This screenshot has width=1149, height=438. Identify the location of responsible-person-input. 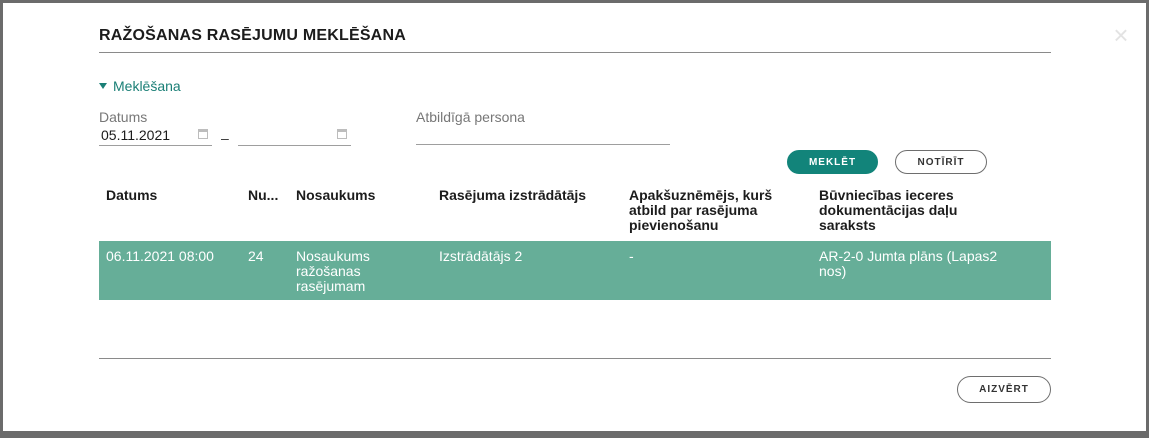
(543, 136).